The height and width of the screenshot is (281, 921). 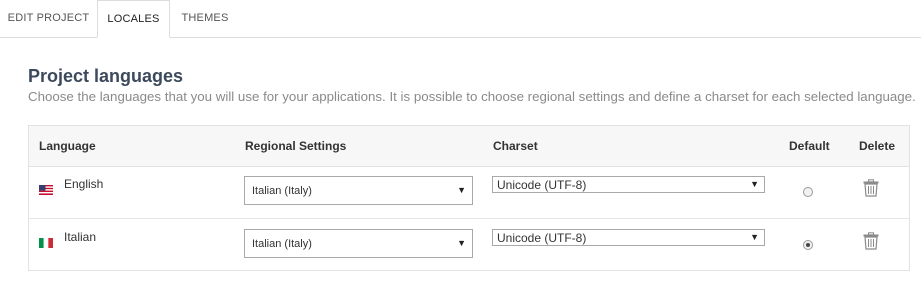 I want to click on tab-bar: EDIT PROJECT LOCALES THEMES, so click(x=460, y=19).